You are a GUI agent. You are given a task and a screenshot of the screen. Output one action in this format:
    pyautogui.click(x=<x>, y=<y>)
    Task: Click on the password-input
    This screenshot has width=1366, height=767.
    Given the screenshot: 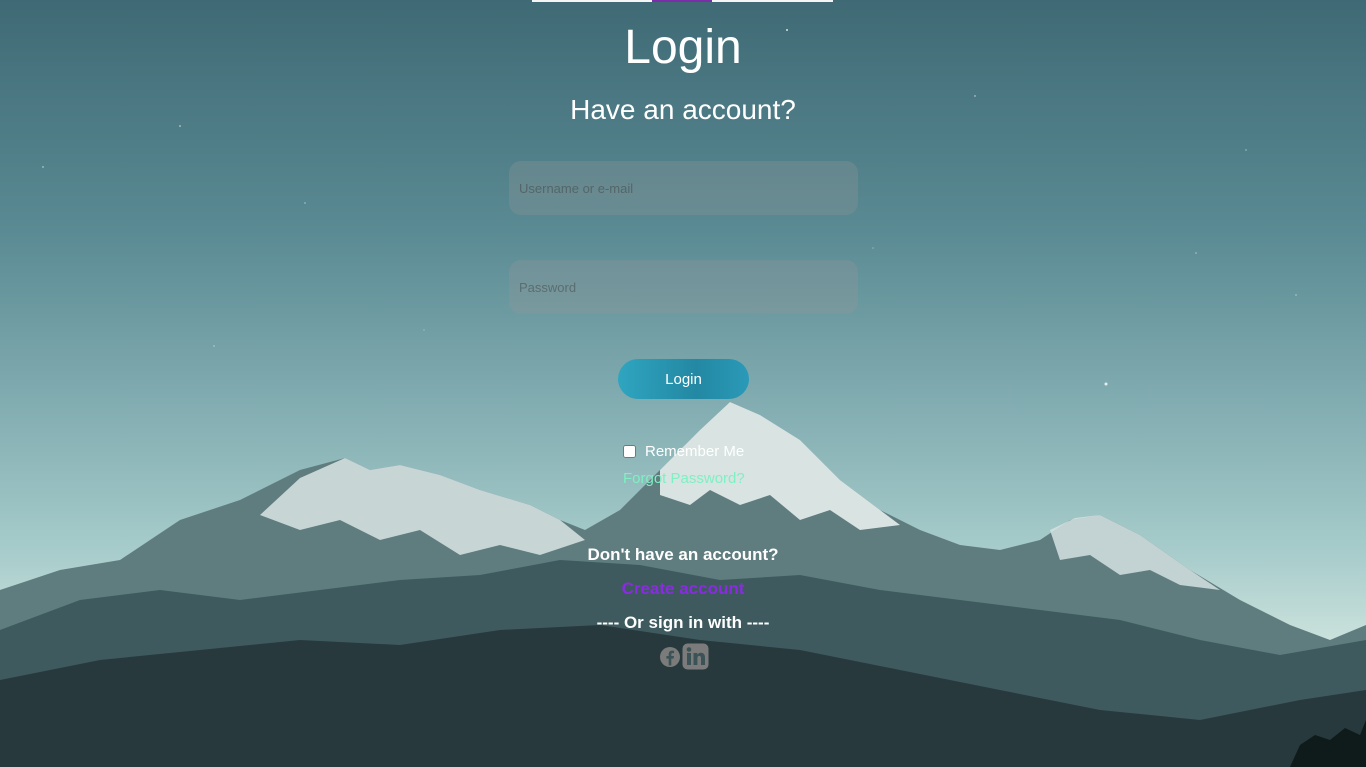 What is the action you would take?
    pyautogui.click(x=683, y=287)
    